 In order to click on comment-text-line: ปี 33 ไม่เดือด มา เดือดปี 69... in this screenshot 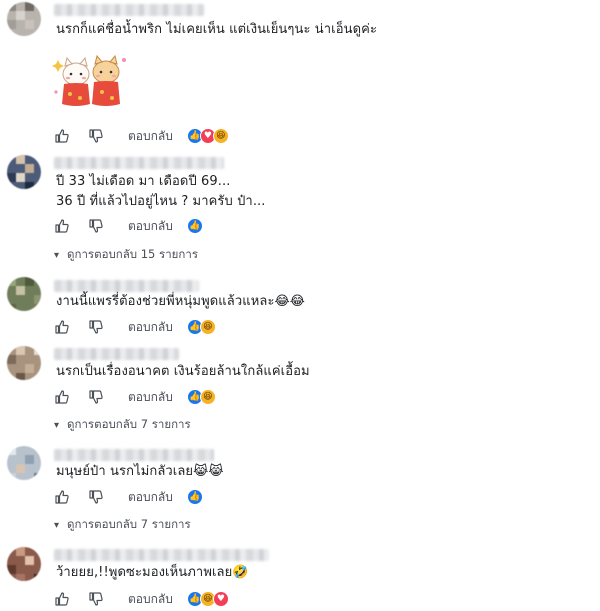, I will do `click(143, 181)`.